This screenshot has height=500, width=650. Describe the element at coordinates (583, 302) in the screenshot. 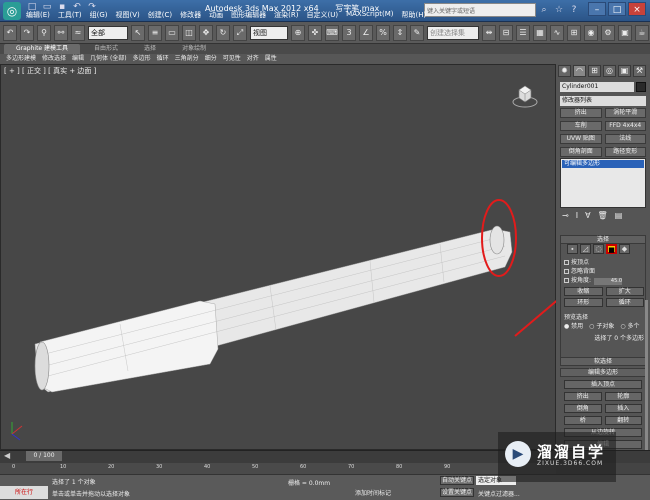

I see `ring-button: 环形` at that location.